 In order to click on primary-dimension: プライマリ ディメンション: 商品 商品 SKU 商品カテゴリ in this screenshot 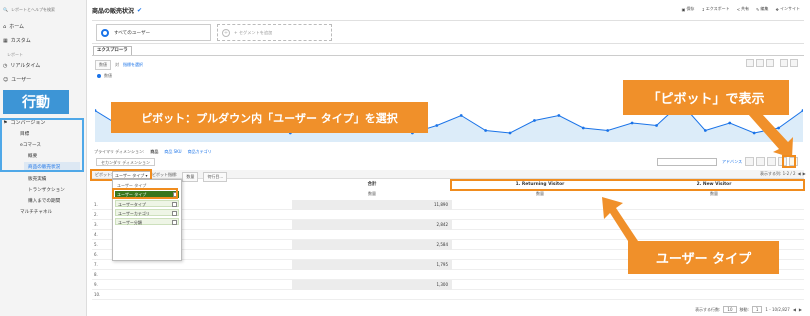, I will do `click(153, 152)`.